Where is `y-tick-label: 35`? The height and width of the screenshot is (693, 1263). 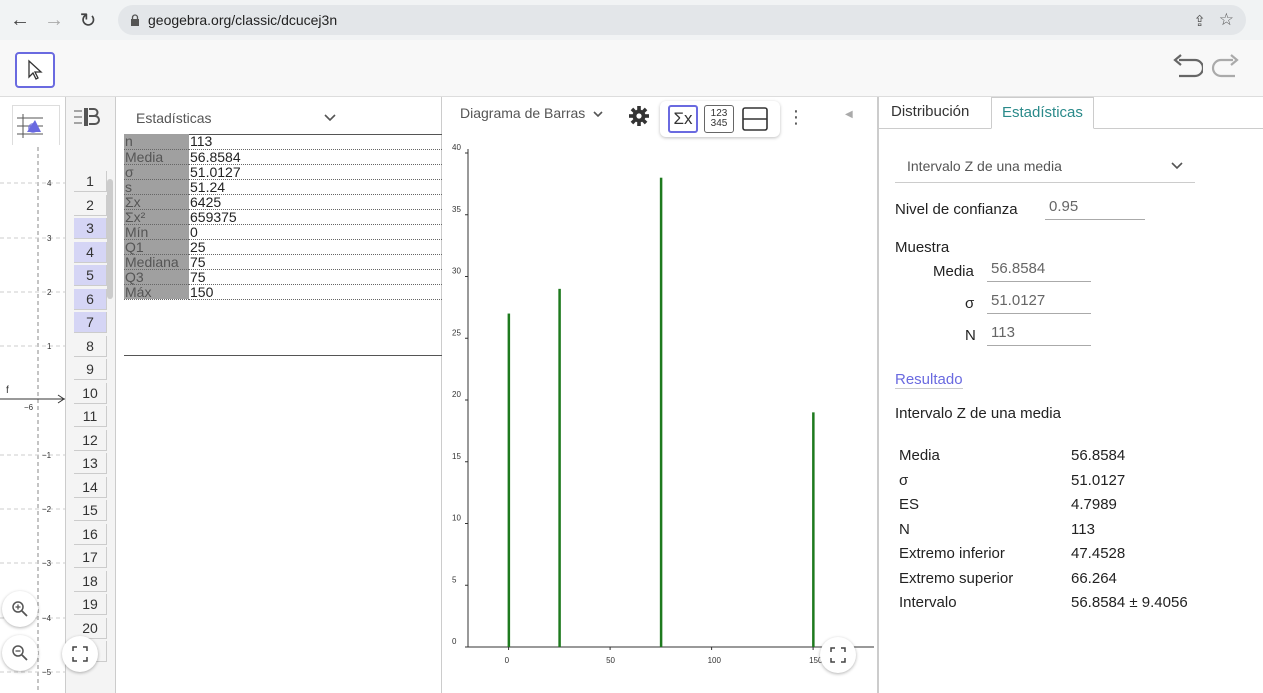 y-tick-label: 35 is located at coordinates (456, 209).